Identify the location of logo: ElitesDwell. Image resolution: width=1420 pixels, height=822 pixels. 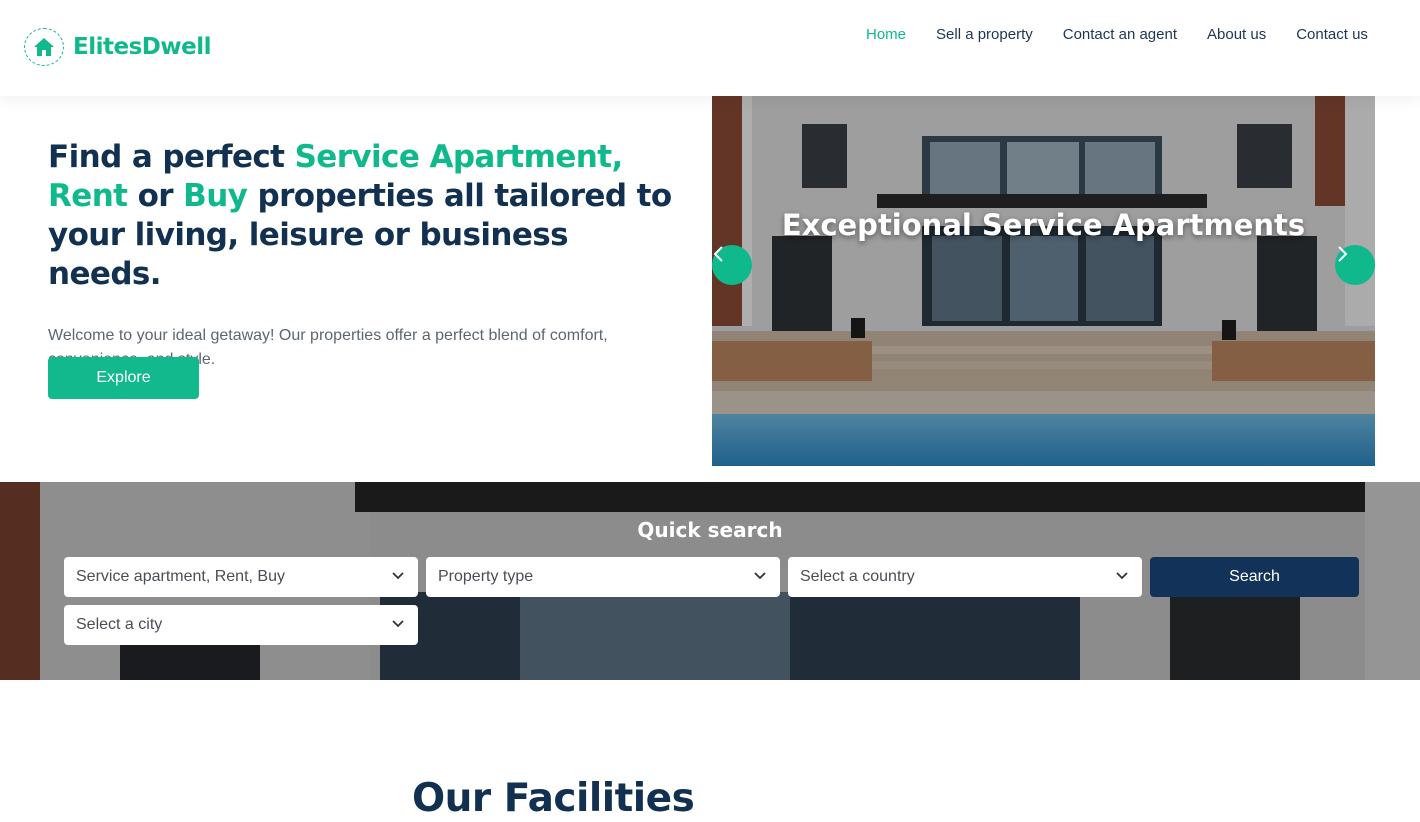
(117, 47).